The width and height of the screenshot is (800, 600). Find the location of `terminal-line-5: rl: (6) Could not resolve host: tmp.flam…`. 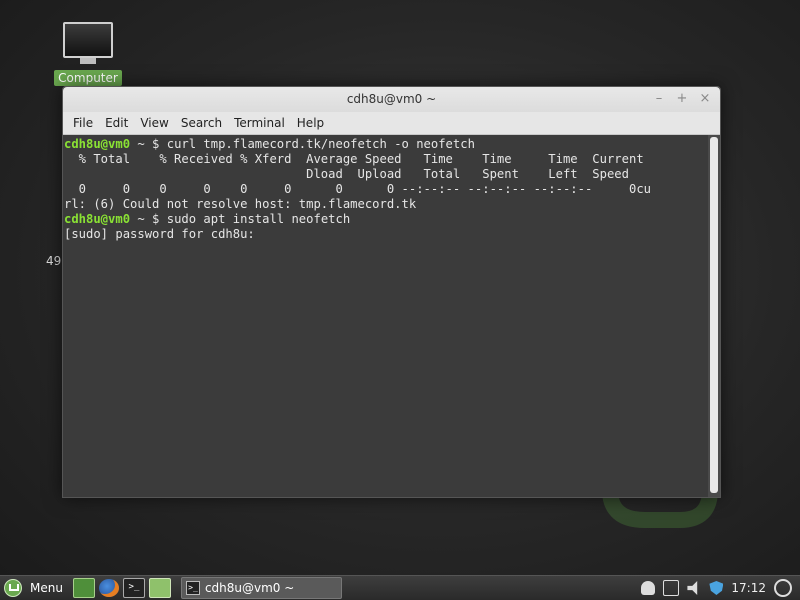

terminal-line-5: rl: (6) Could not resolve host: tmp.flam… is located at coordinates (240, 204).